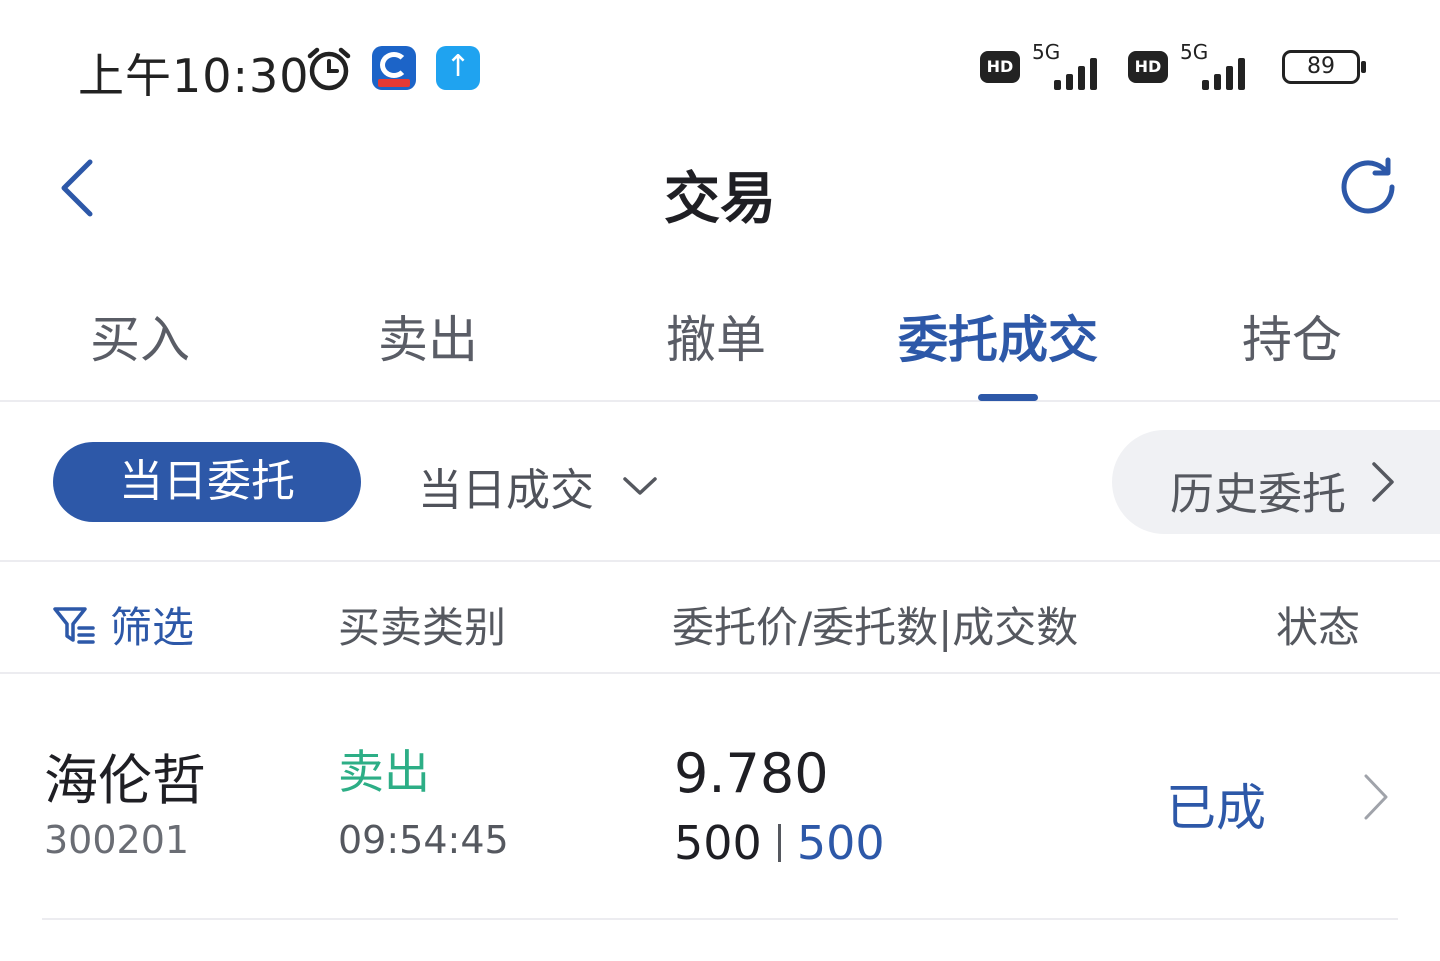 This screenshot has height=961, width=1440. What do you see at coordinates (422, 627) in the screenshot?
I see `column-trade-type: 买卖类别` at bounding box center [422, 627].